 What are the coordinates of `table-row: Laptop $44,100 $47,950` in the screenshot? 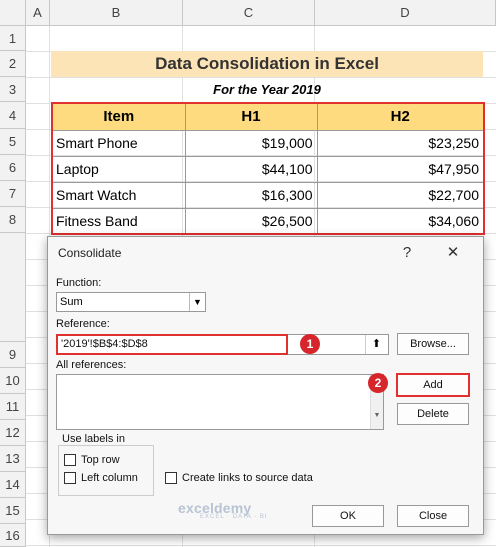 It's located at (268, 169).